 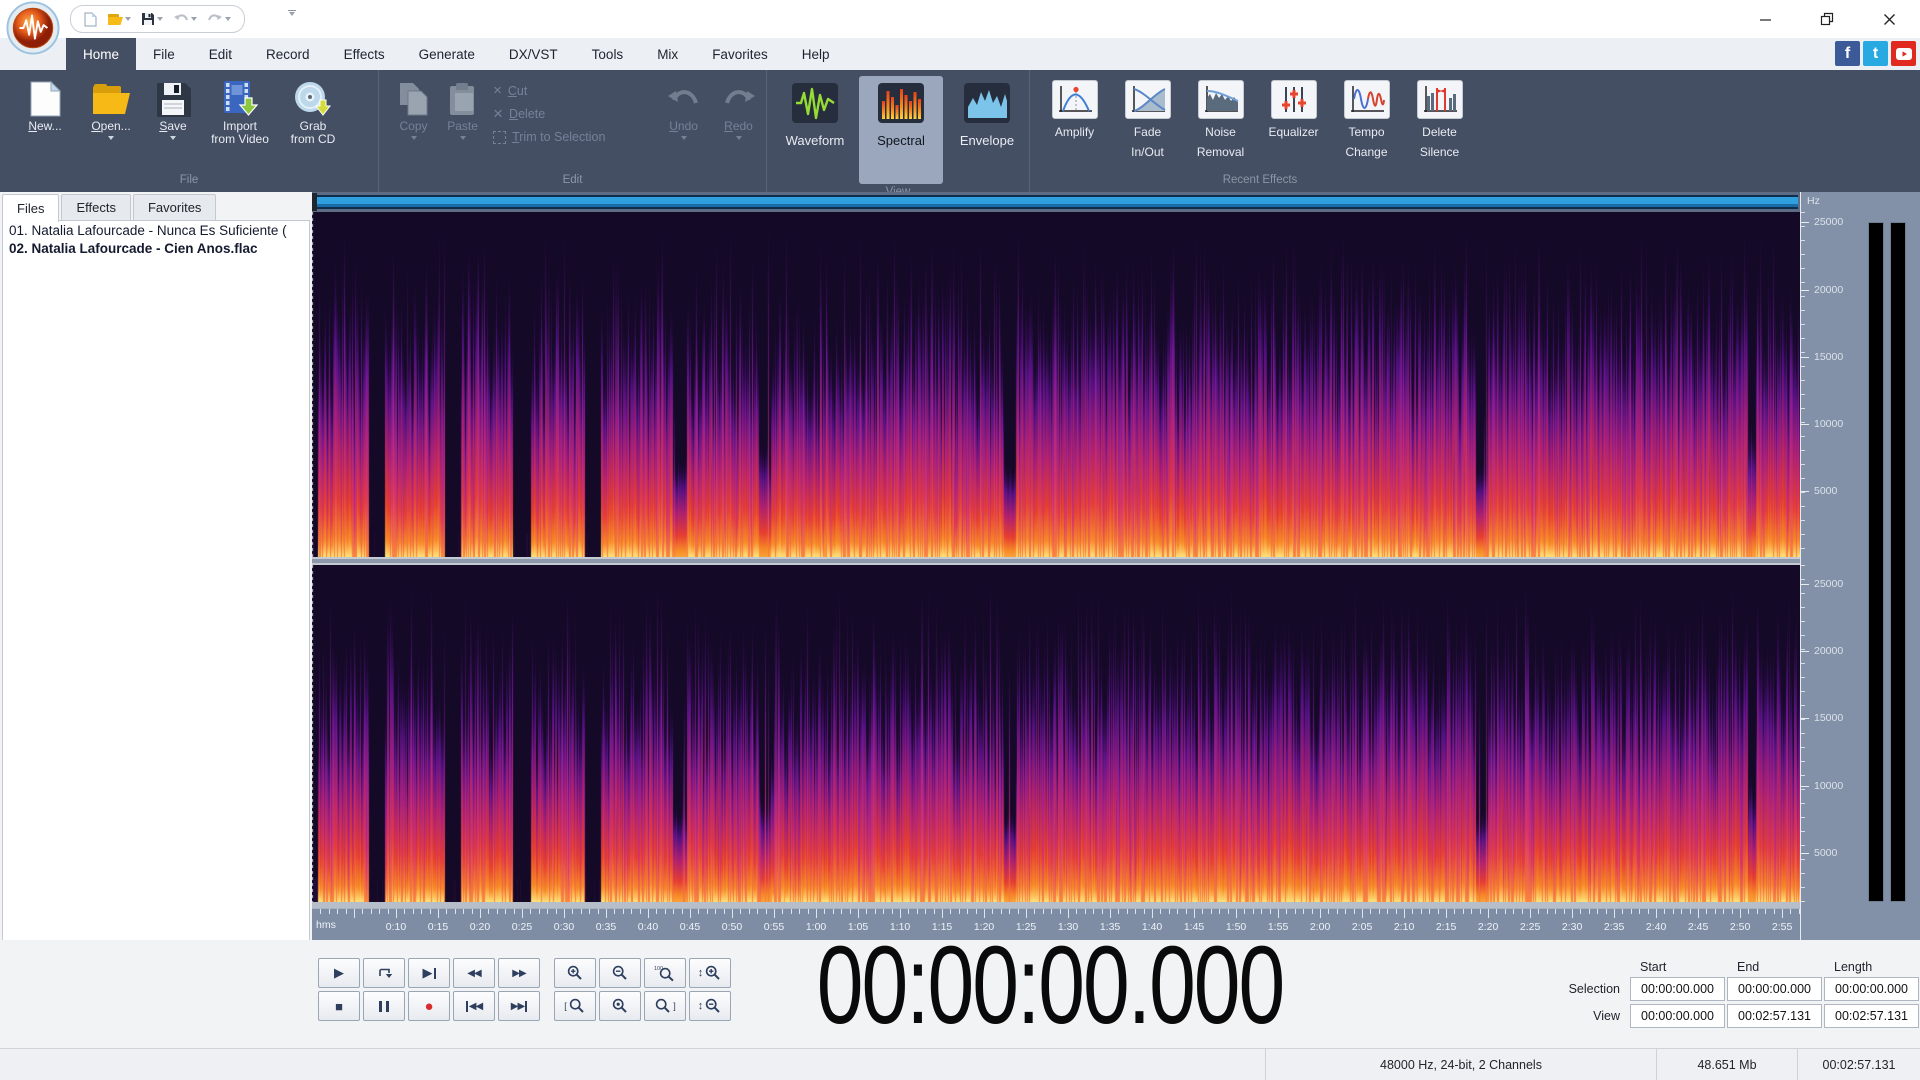 I want to click on stop-button: ■, so click(x=339, y=1006).